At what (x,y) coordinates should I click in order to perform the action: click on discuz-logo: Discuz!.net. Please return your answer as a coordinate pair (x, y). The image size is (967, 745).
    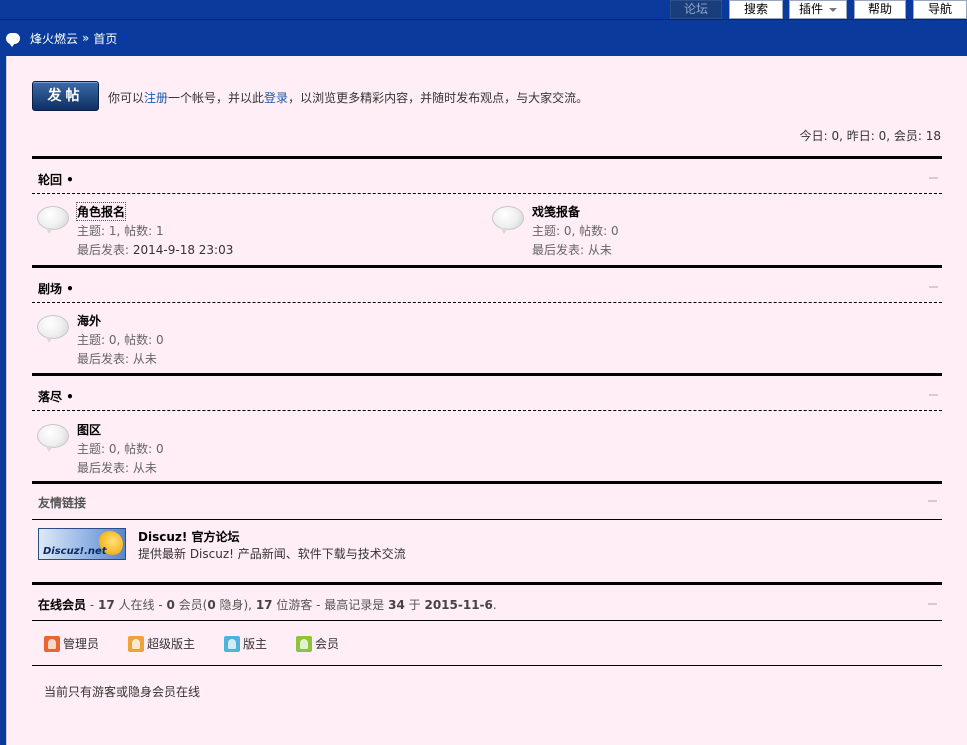
    Looking at the image, I should click on (82, 544).